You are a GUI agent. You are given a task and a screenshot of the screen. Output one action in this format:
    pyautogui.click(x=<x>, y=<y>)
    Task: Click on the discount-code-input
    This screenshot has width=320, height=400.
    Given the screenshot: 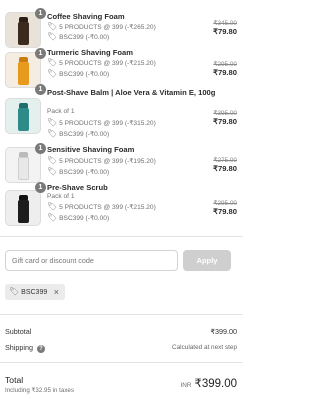 What is the action you would take?
    pyautogui.click(x=91, y=260)
    